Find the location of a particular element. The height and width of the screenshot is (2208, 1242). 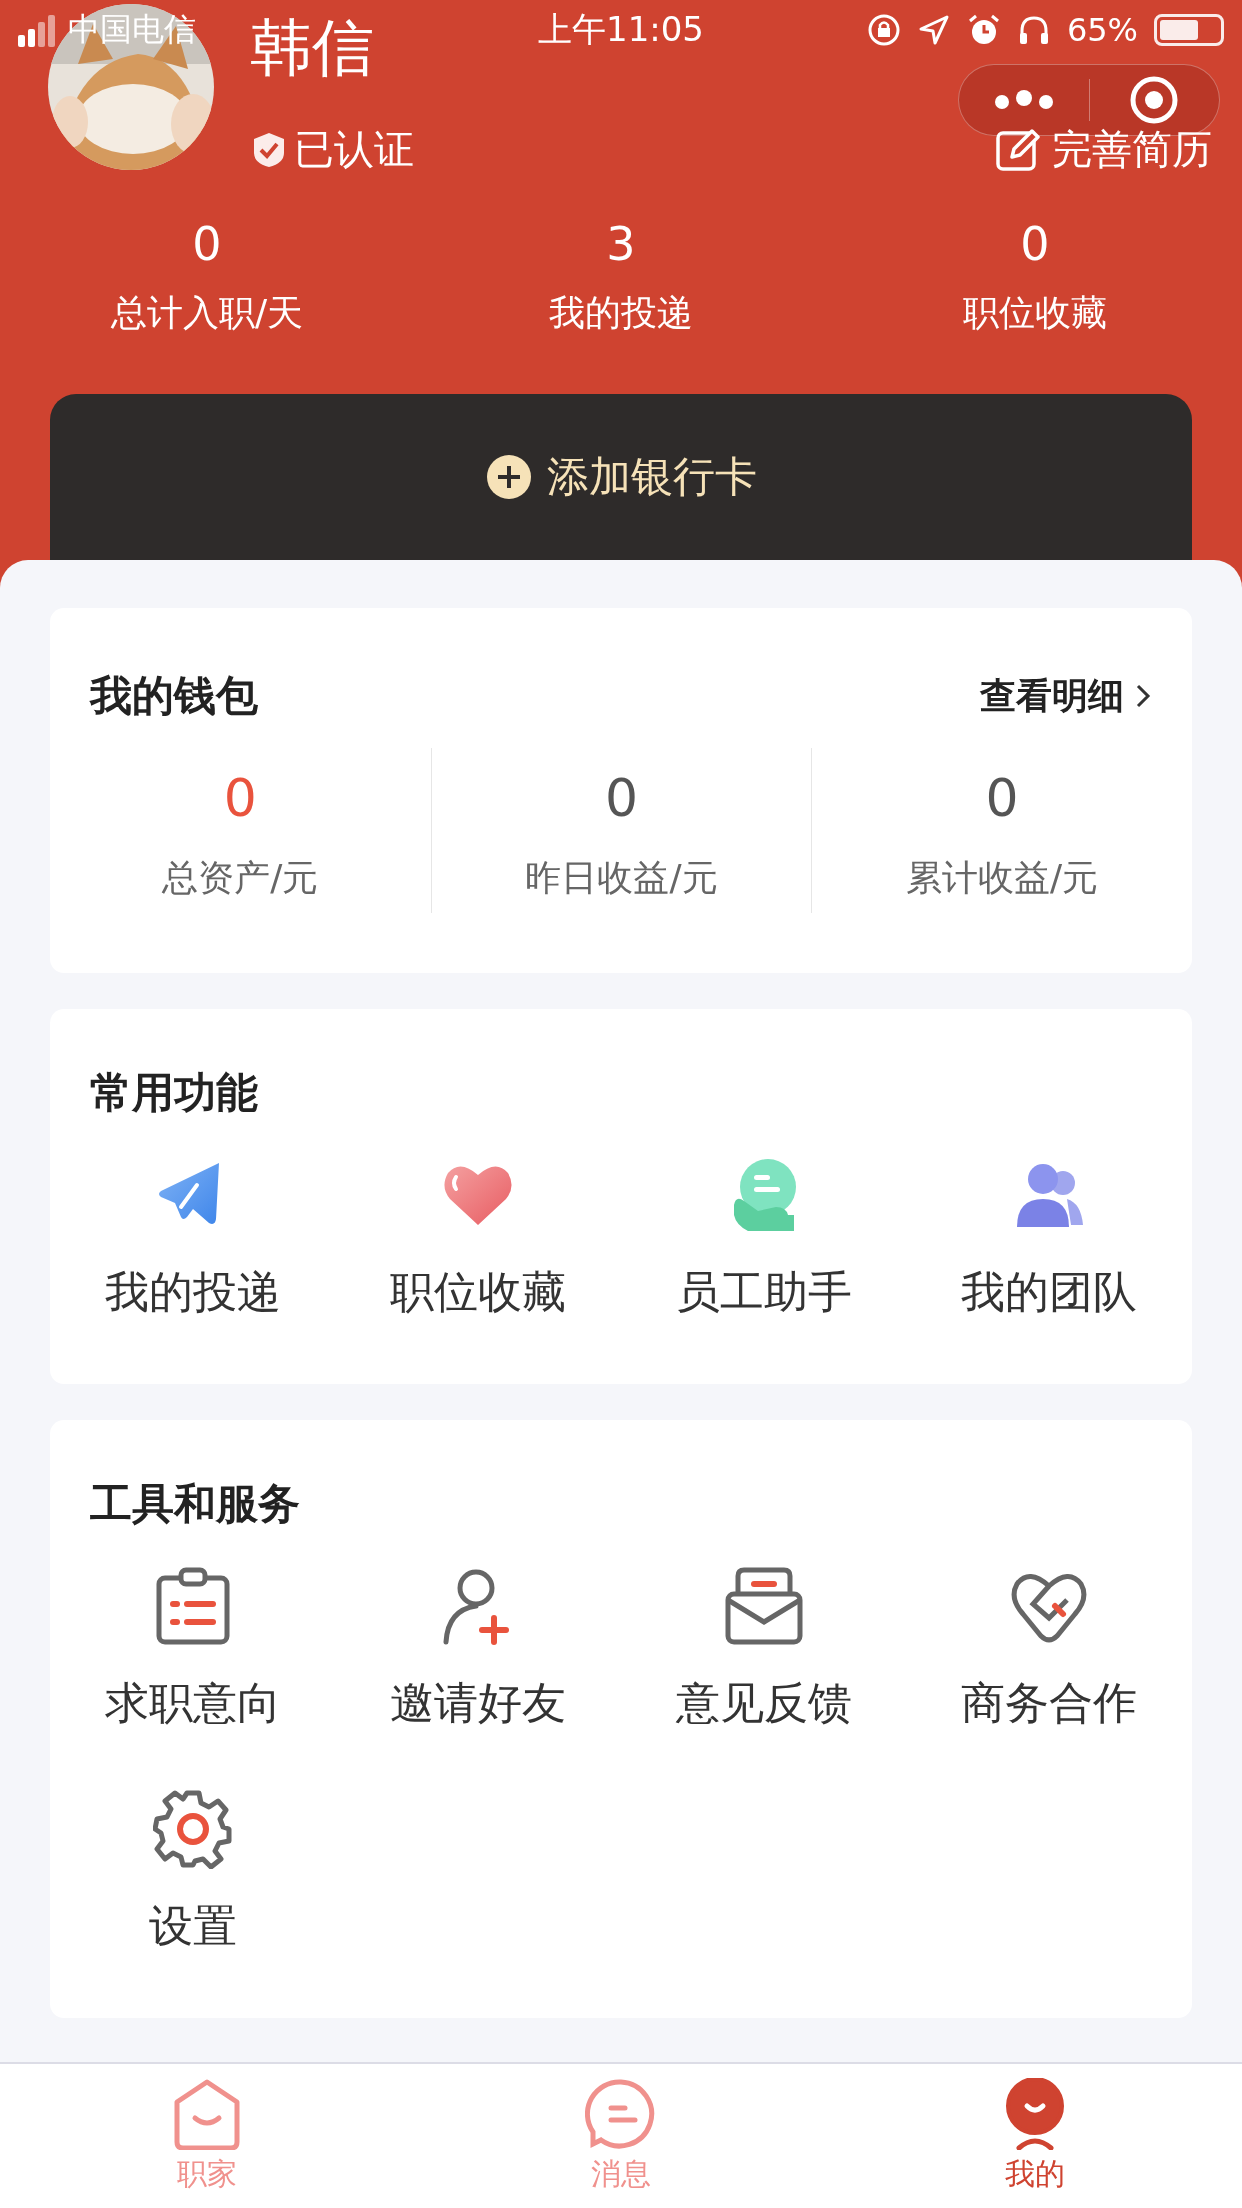

feature-item: 意见反馈 is located at coordinates (764, 1649).